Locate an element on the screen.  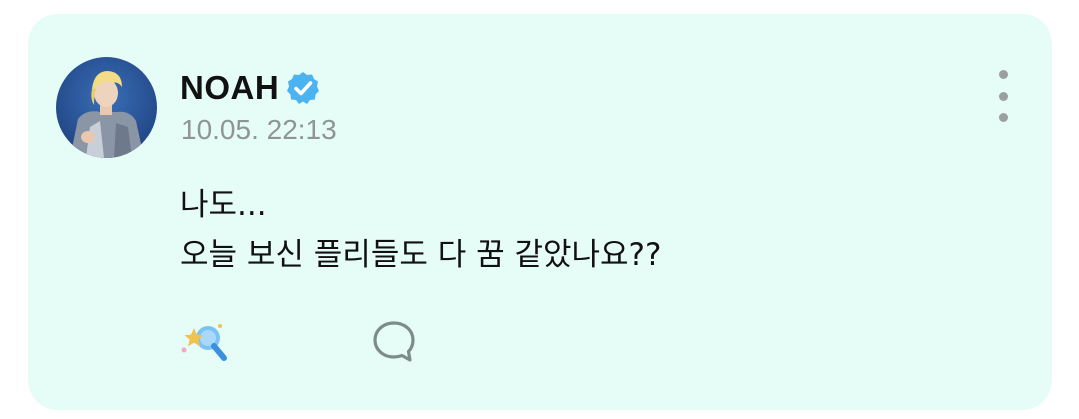
author-row: NOAH is located at coordinates (250, 88).